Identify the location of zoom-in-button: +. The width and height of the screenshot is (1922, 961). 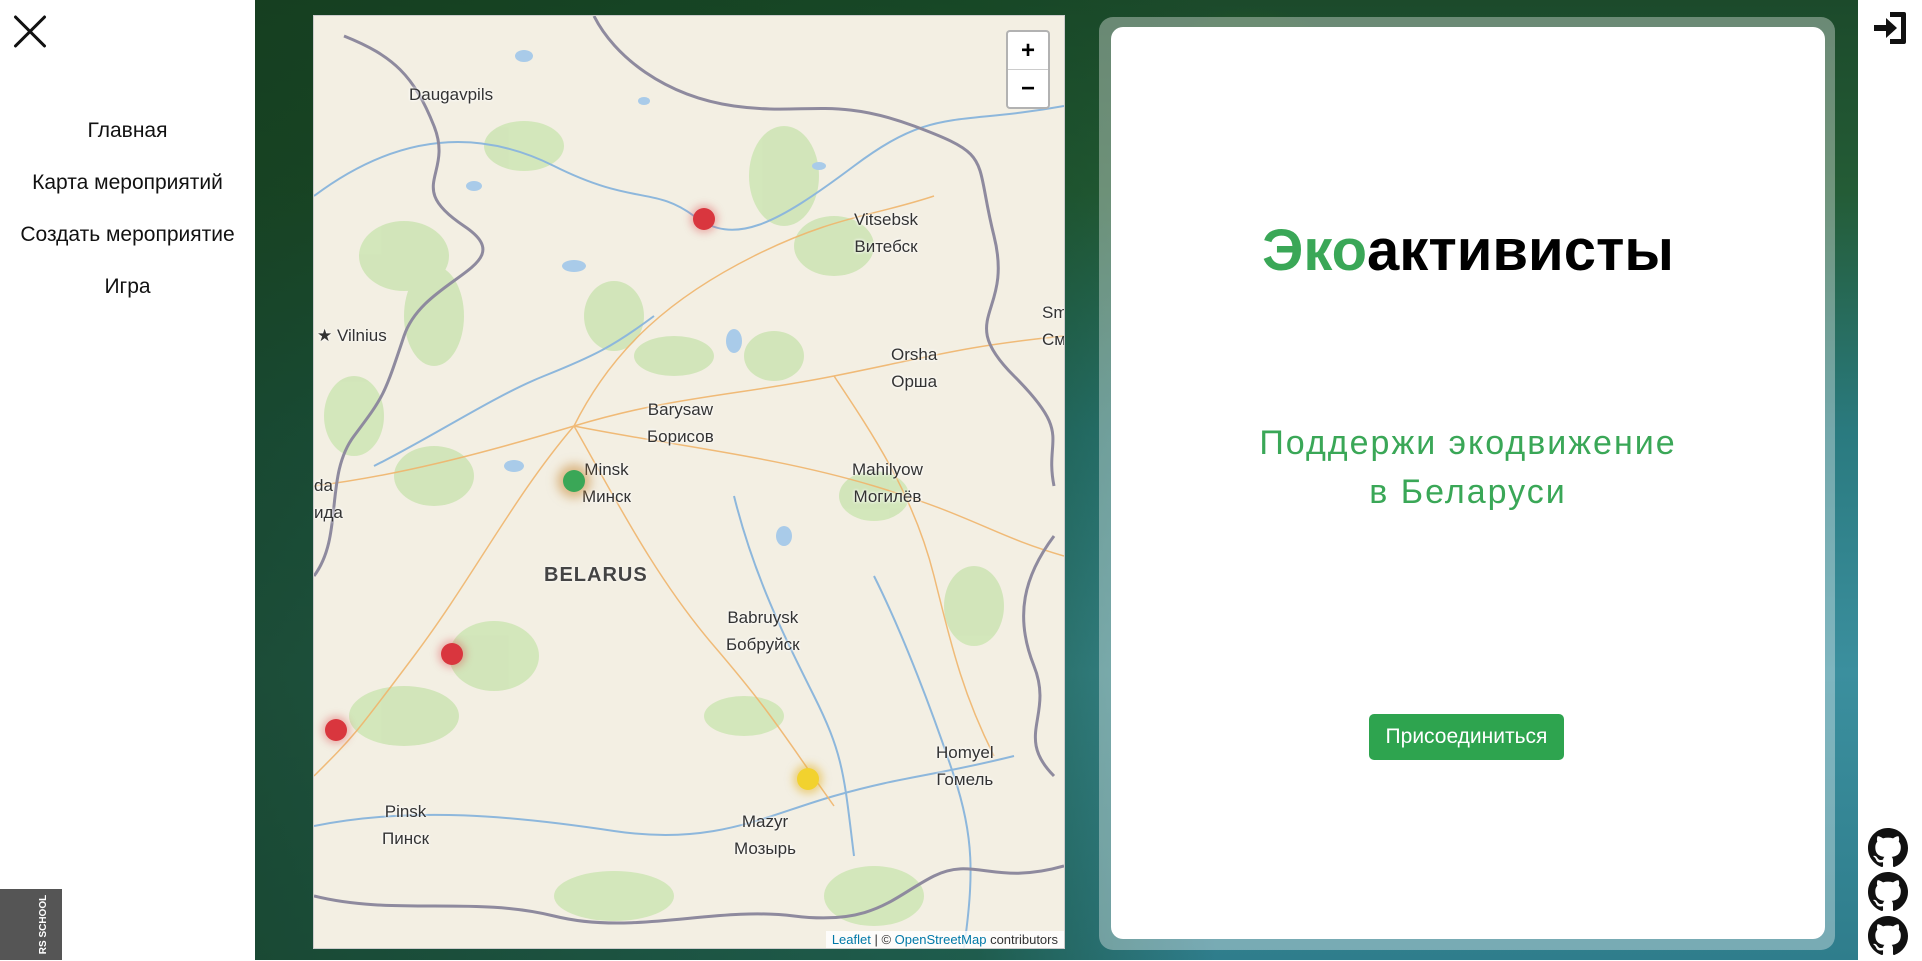
(1028, 50).